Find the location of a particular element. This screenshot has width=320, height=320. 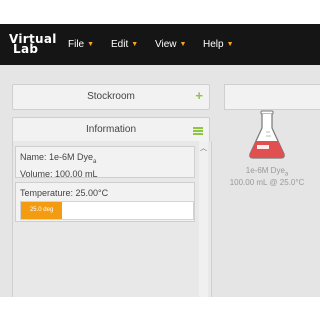

erlenmeyer-flask-icon is located at coordinates (267, 135).